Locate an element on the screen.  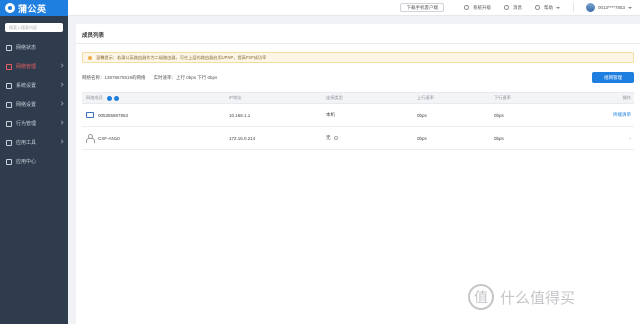
sidebar-search is located at coordinates (34, 27).